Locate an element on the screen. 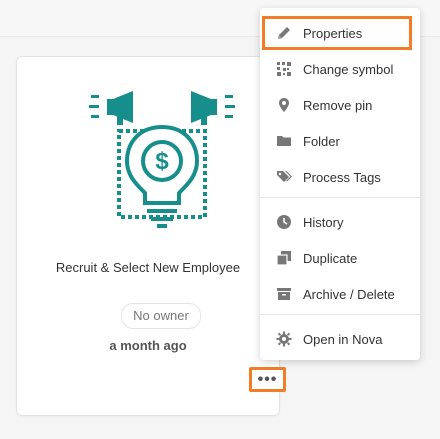 This screenshot has height=439, width=440. pin-icon is located at coordinates (284, 105).